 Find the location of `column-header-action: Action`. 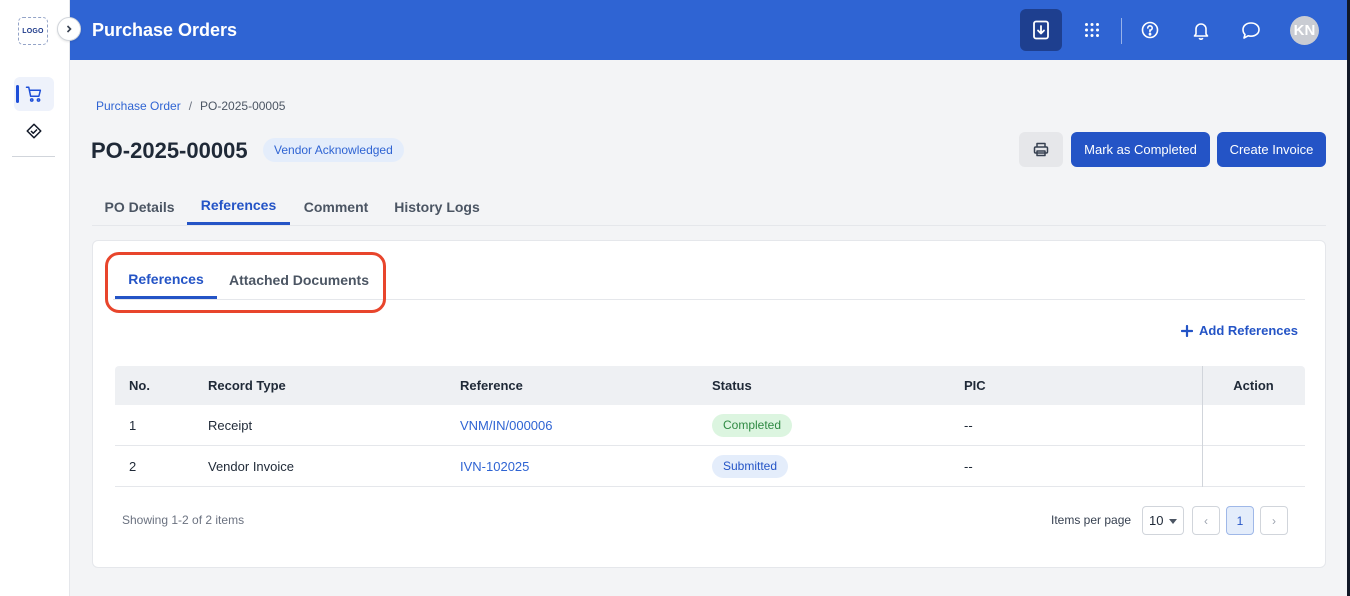

column-header-action: Action is located at coordinates (1253, 385).